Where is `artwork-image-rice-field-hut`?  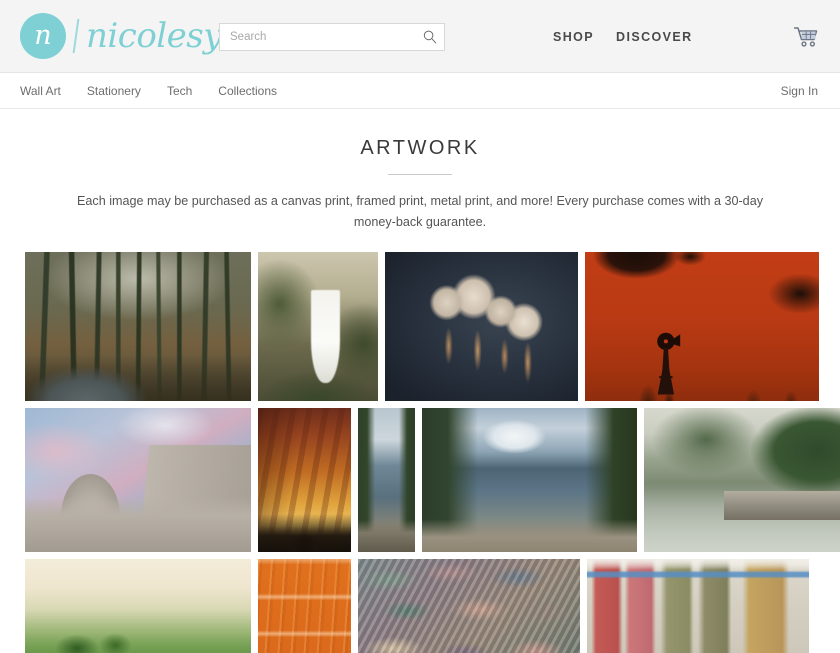 artwork-image-rice-field-hut is located at coordinates (138, 605).